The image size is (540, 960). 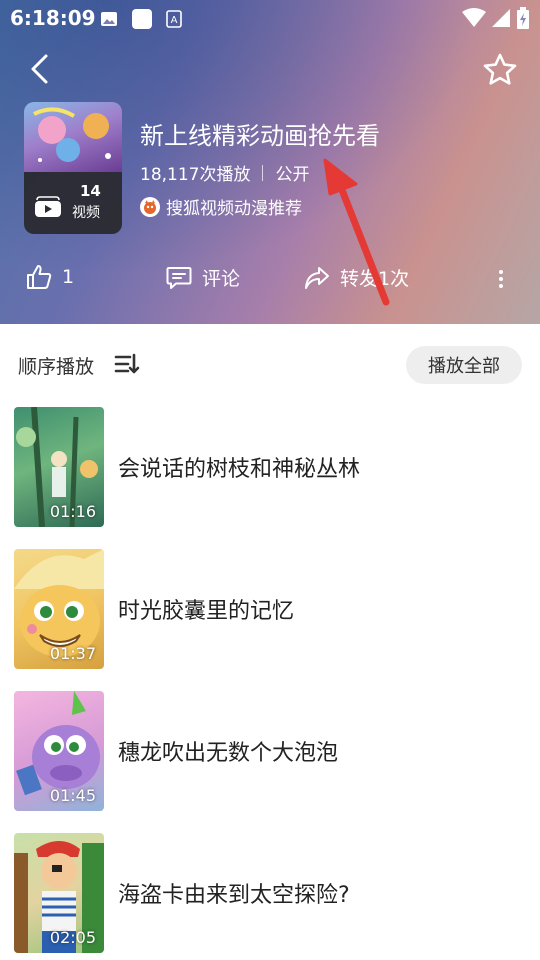 I want to click on annotation-arrow, so click(x=356, y=232).